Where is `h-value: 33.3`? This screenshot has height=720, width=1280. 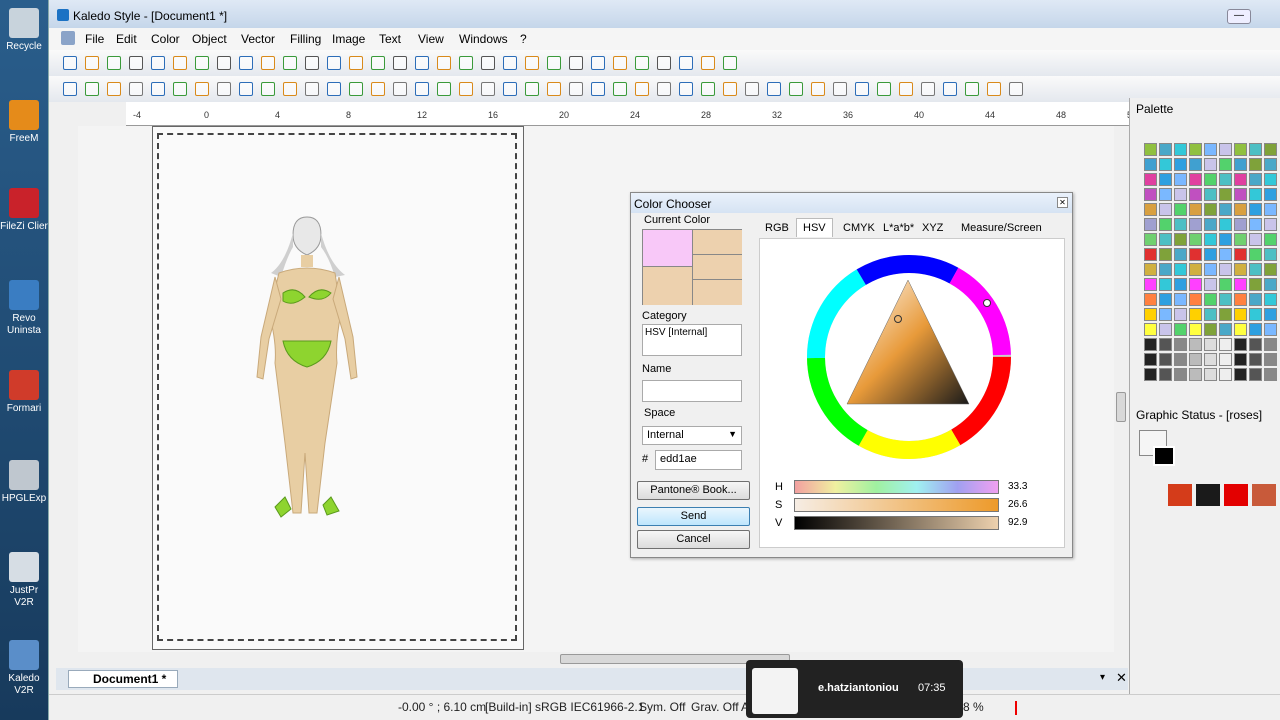 h-value: 33.3 is located at coordinates (1034, 487).